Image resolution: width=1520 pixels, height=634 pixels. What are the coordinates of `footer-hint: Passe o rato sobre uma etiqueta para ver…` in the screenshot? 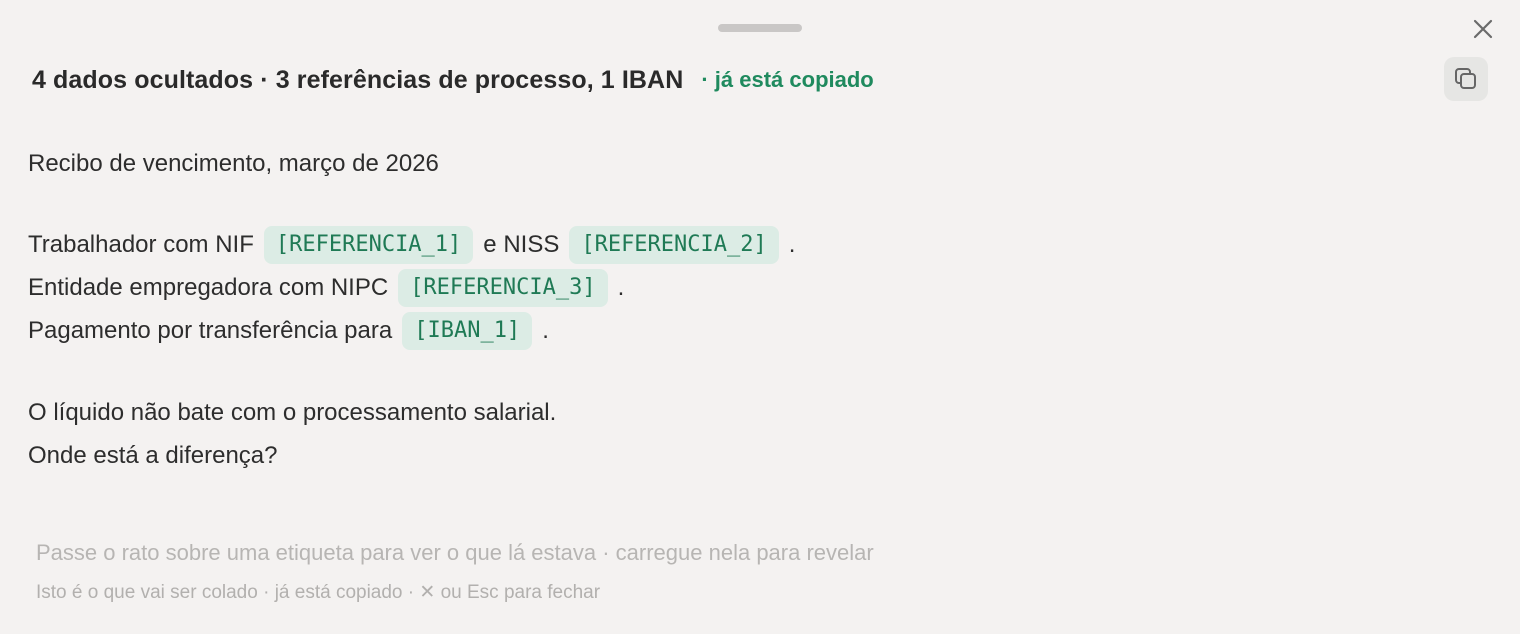 It's located at (455, 552).